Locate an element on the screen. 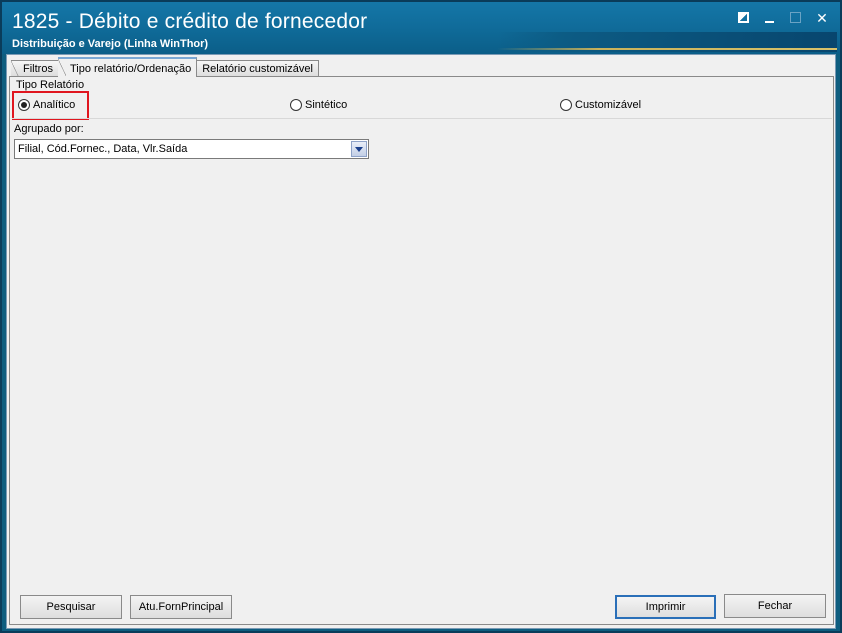  radio-analitico: Analítico is located at coordinates (46, 105).